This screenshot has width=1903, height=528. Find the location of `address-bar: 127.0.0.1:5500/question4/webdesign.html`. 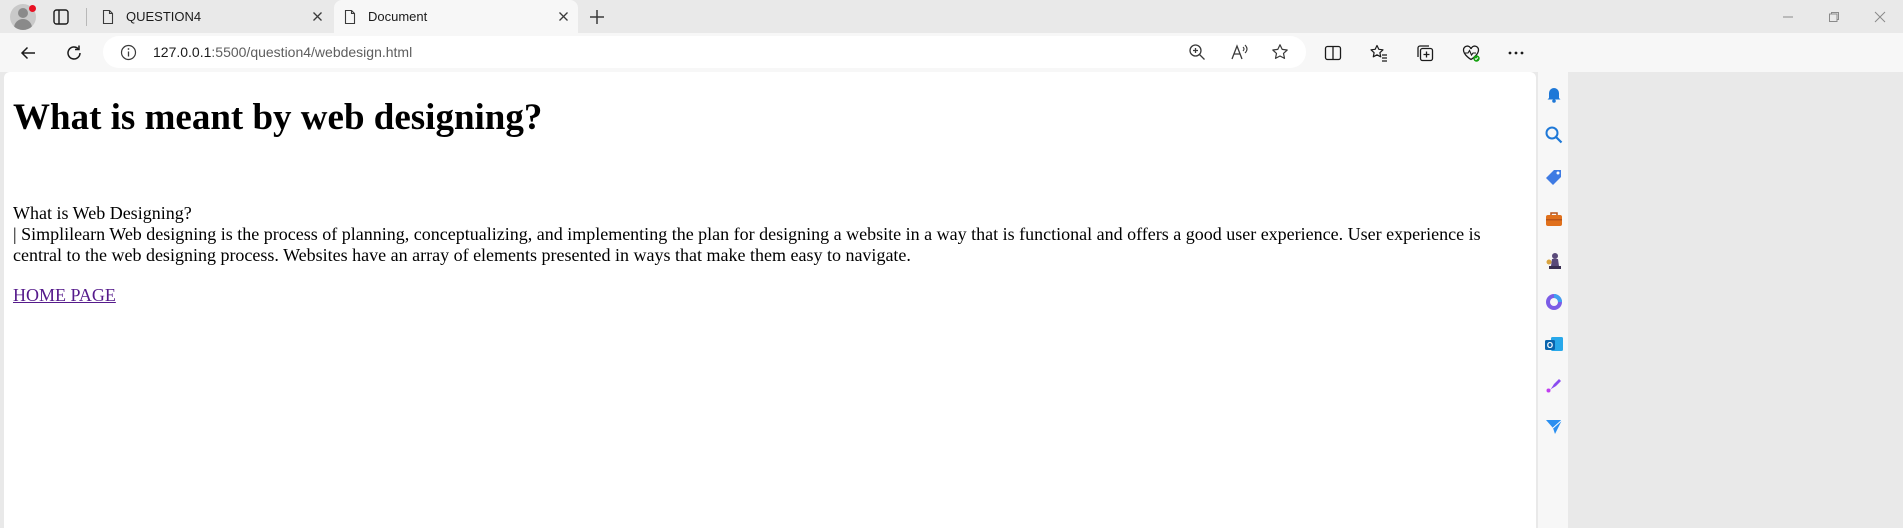

address-bar: 127.0.0.1:5500/question4/webdesign.html is located at coordinates (704, 52).